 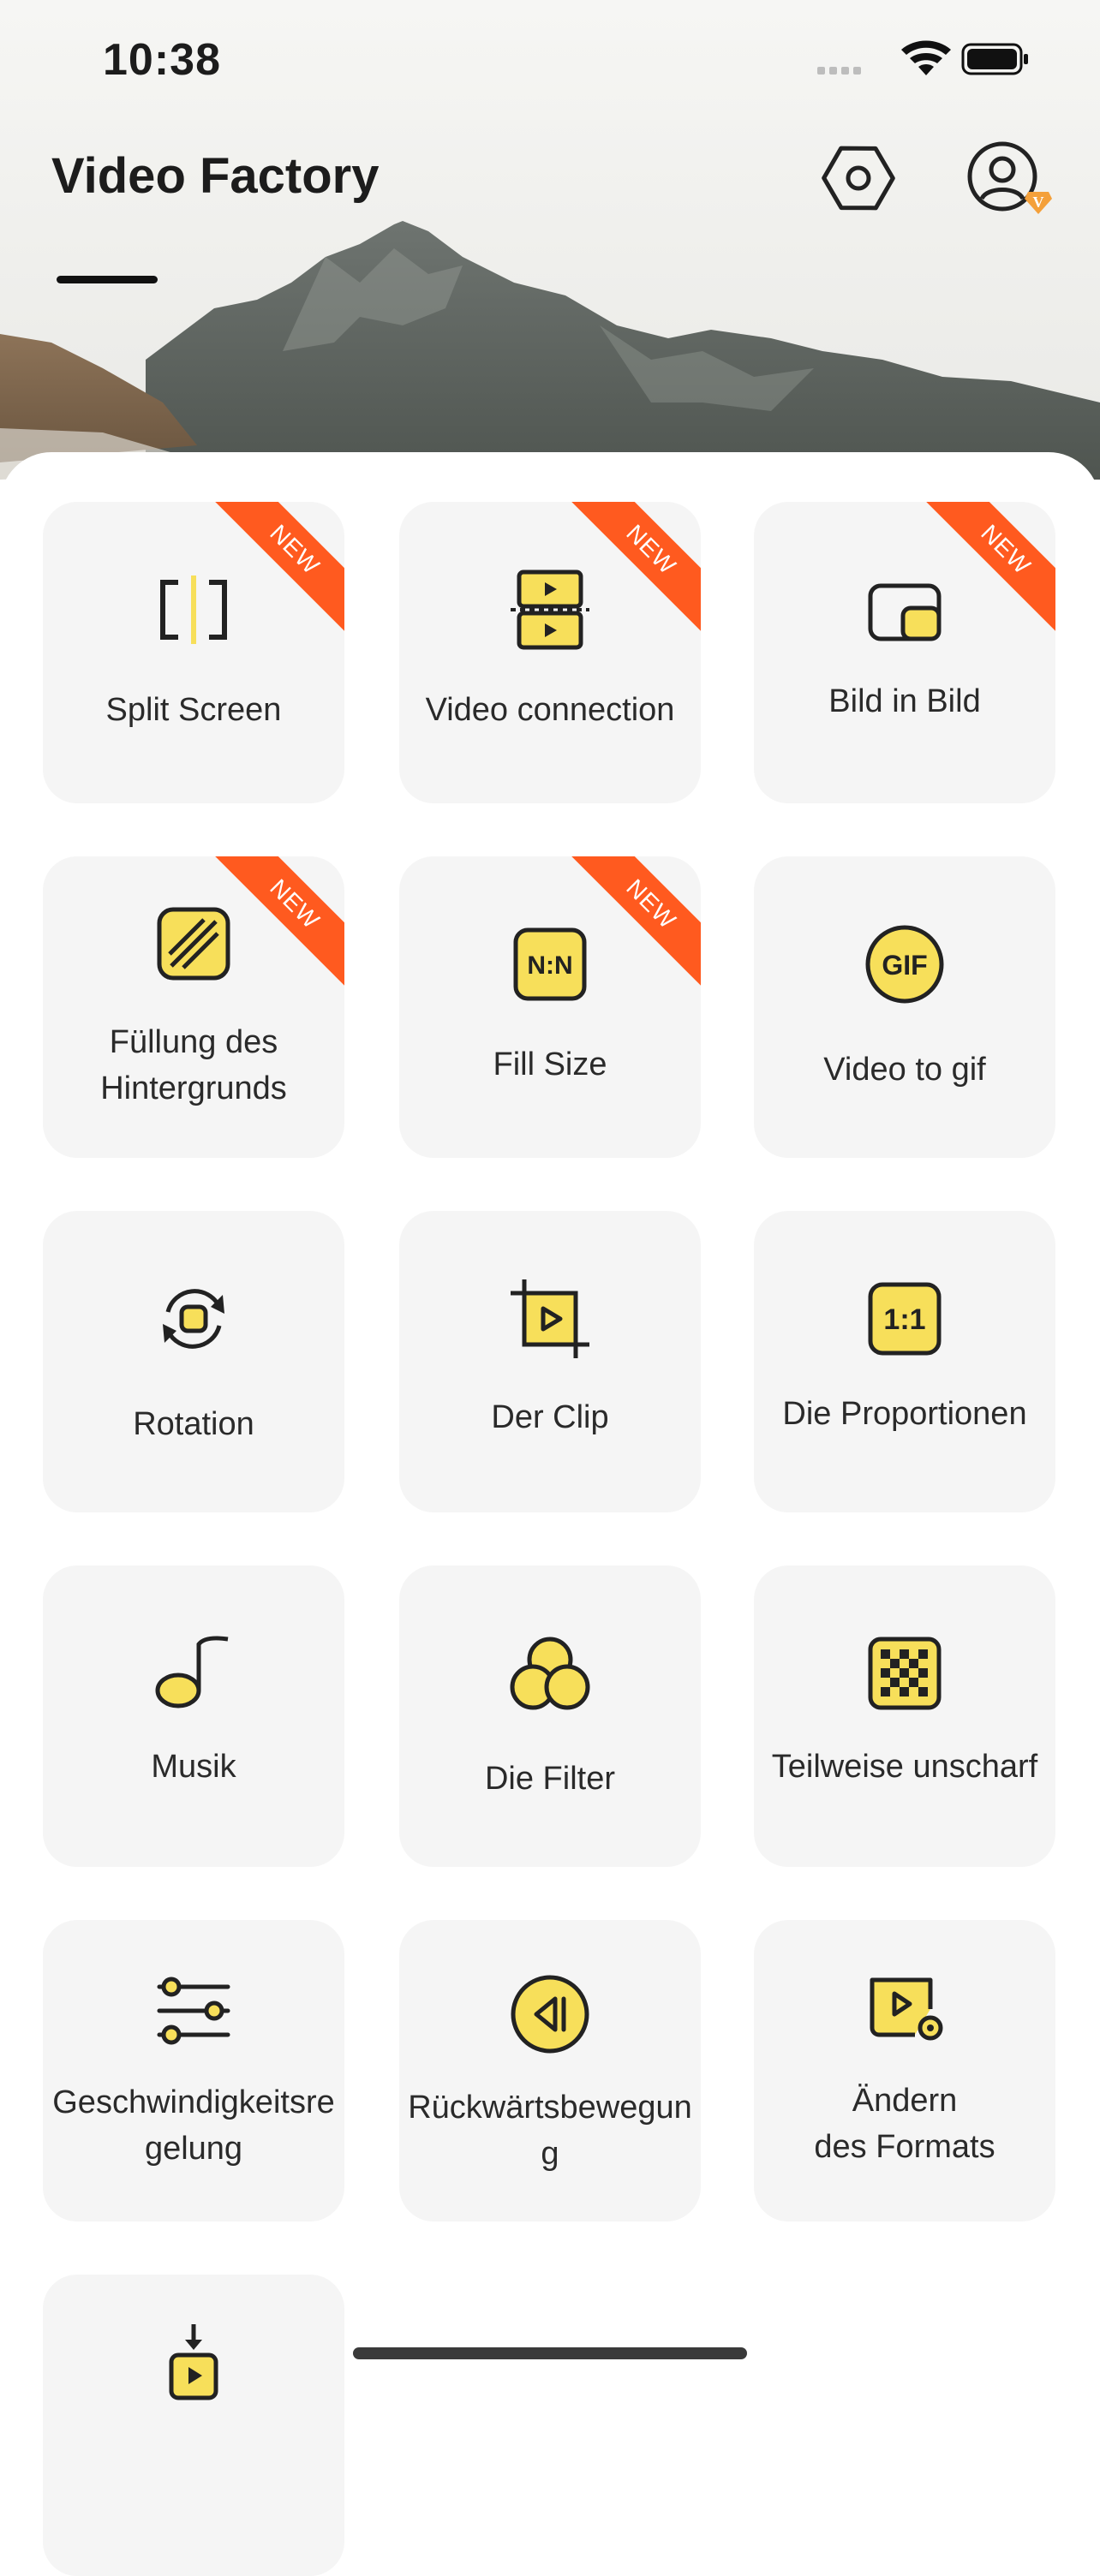 I want to click on tool-card-compress, so click(x=193, y=2425).